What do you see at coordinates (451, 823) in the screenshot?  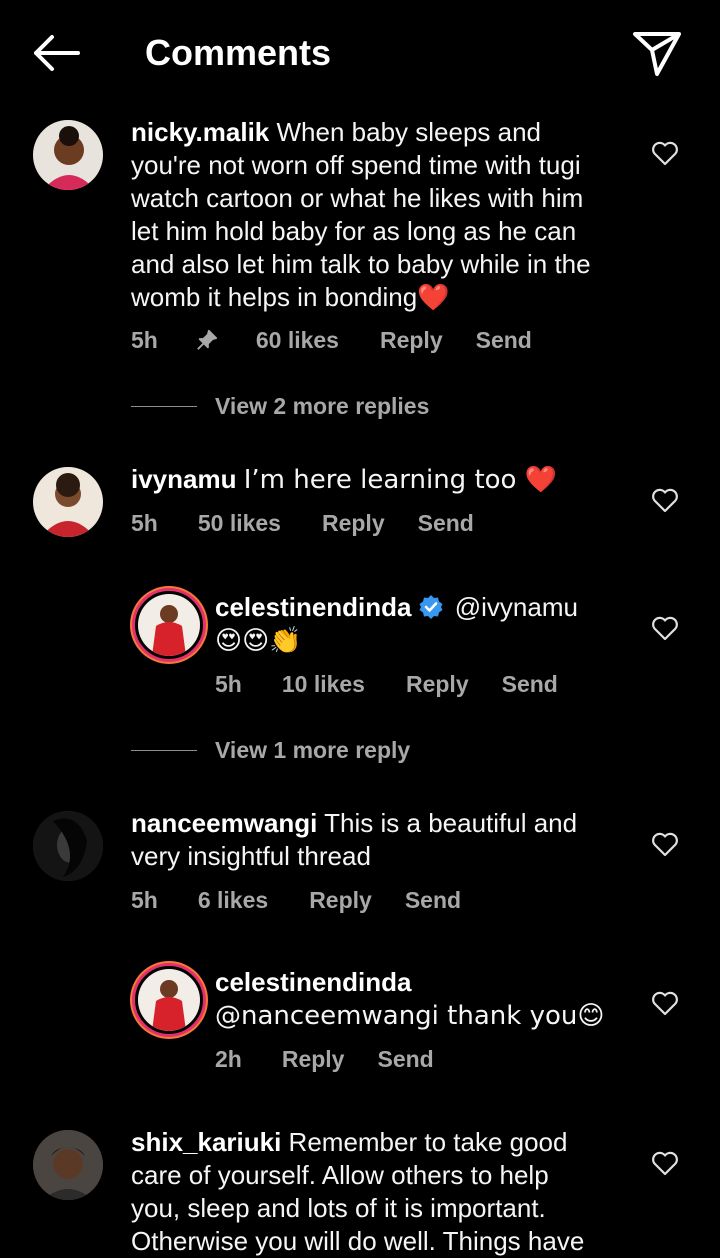 I see `comment-body-line: This is a beautiful and` at bounding box center [451, 823].